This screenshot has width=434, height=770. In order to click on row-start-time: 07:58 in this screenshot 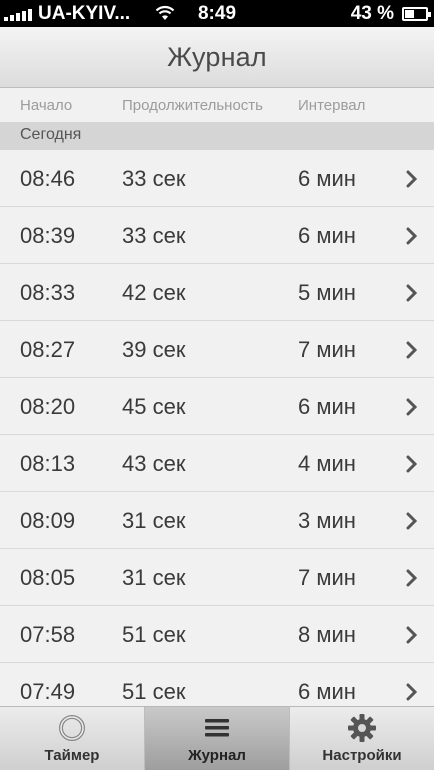, I will do `click(48, 634)`.